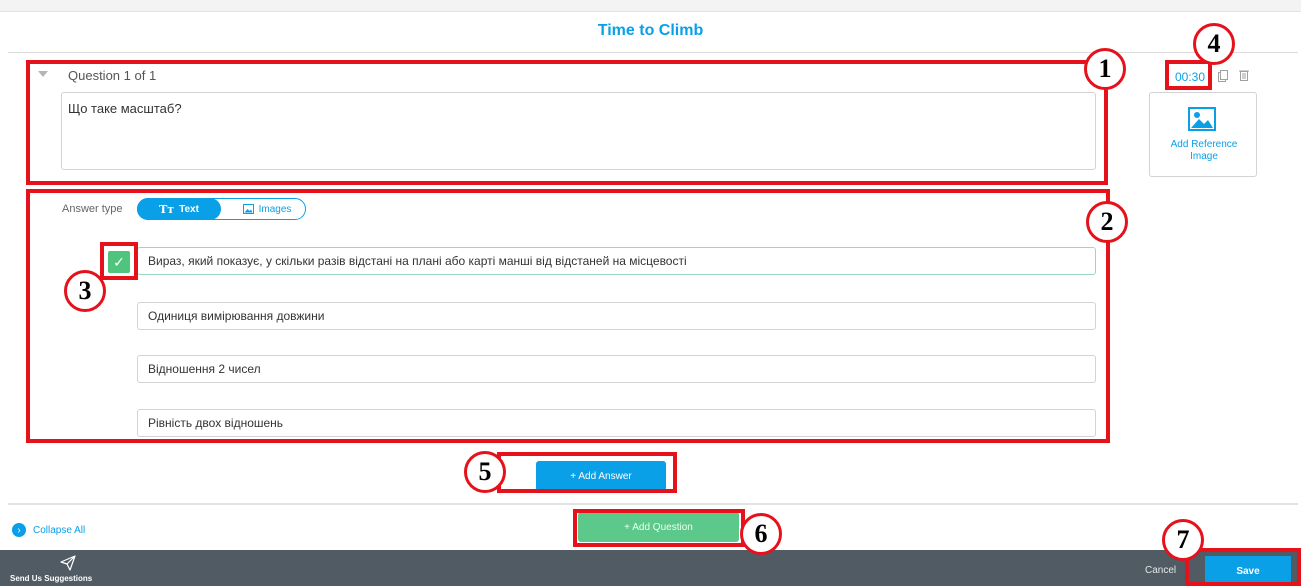  What do you see at coordinates (85, 291) in the screenshot?
I see `callout-3: 3` at bounding box center [85, 291].